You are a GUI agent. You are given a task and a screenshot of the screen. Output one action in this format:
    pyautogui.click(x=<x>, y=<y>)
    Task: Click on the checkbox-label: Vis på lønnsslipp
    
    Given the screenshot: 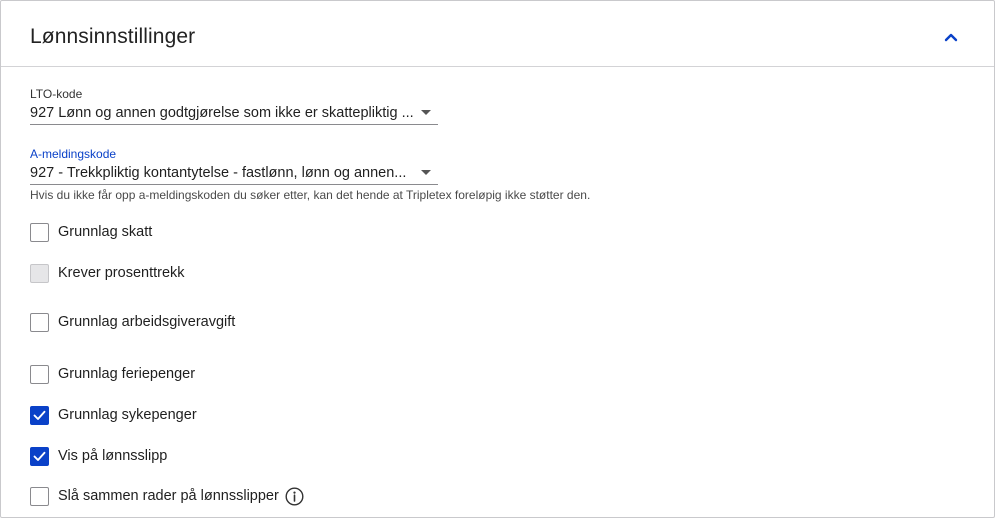 What is the action you would take?
    pyautogui.click(x=113, y=456)
    